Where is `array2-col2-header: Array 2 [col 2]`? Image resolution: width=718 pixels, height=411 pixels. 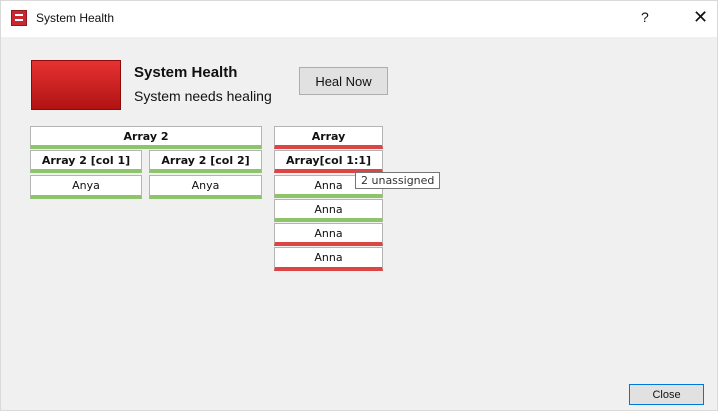 array2-col2-header: Array 2 [col 2] is located at coordinates (205, 161).